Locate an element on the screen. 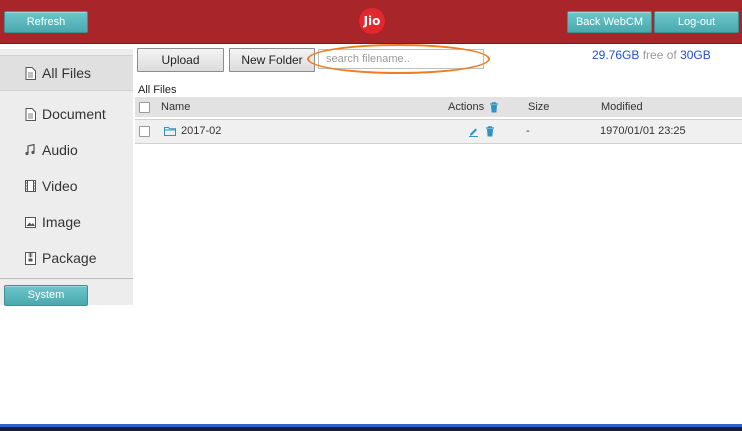  sidebar-item-audio: Audio is located at coordinates (66, 150).